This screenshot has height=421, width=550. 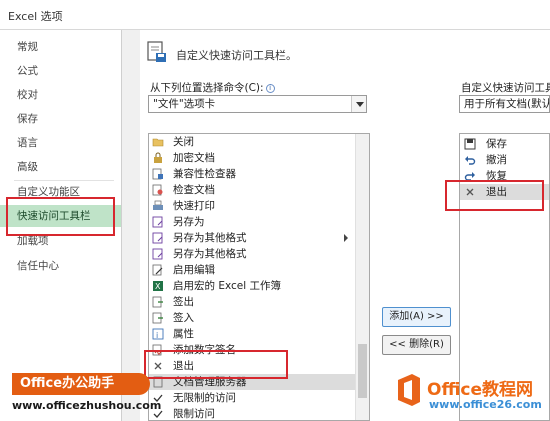 What do you see at coordinates (236, 55) in the screenshot?
I see `page-title: 自定义快速访问工具栏。` at bounding box center [236, 55].